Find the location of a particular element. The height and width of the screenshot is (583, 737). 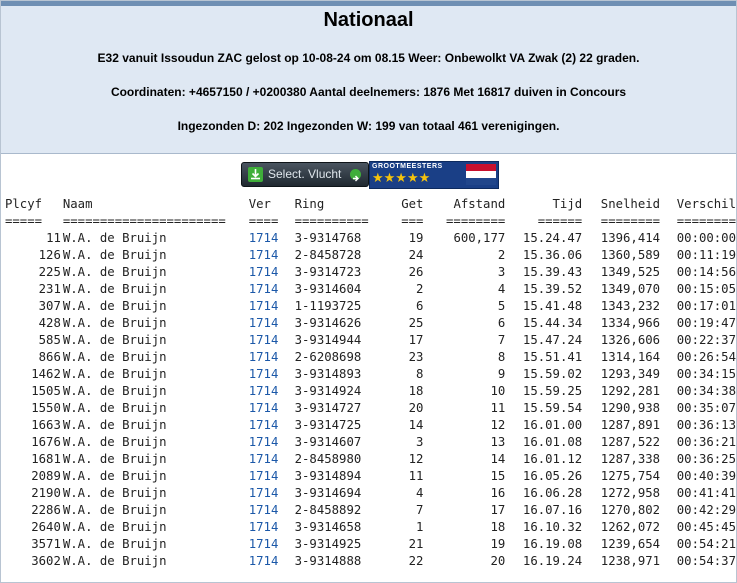

cell-get: 11 is located at coordinates (416, 476).